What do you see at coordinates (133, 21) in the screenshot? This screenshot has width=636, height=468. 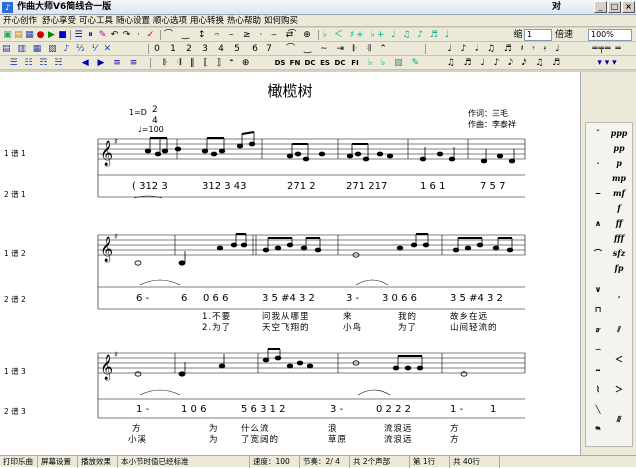 I see `menu-settings: 随心设置` at bounding box center [133, 21].